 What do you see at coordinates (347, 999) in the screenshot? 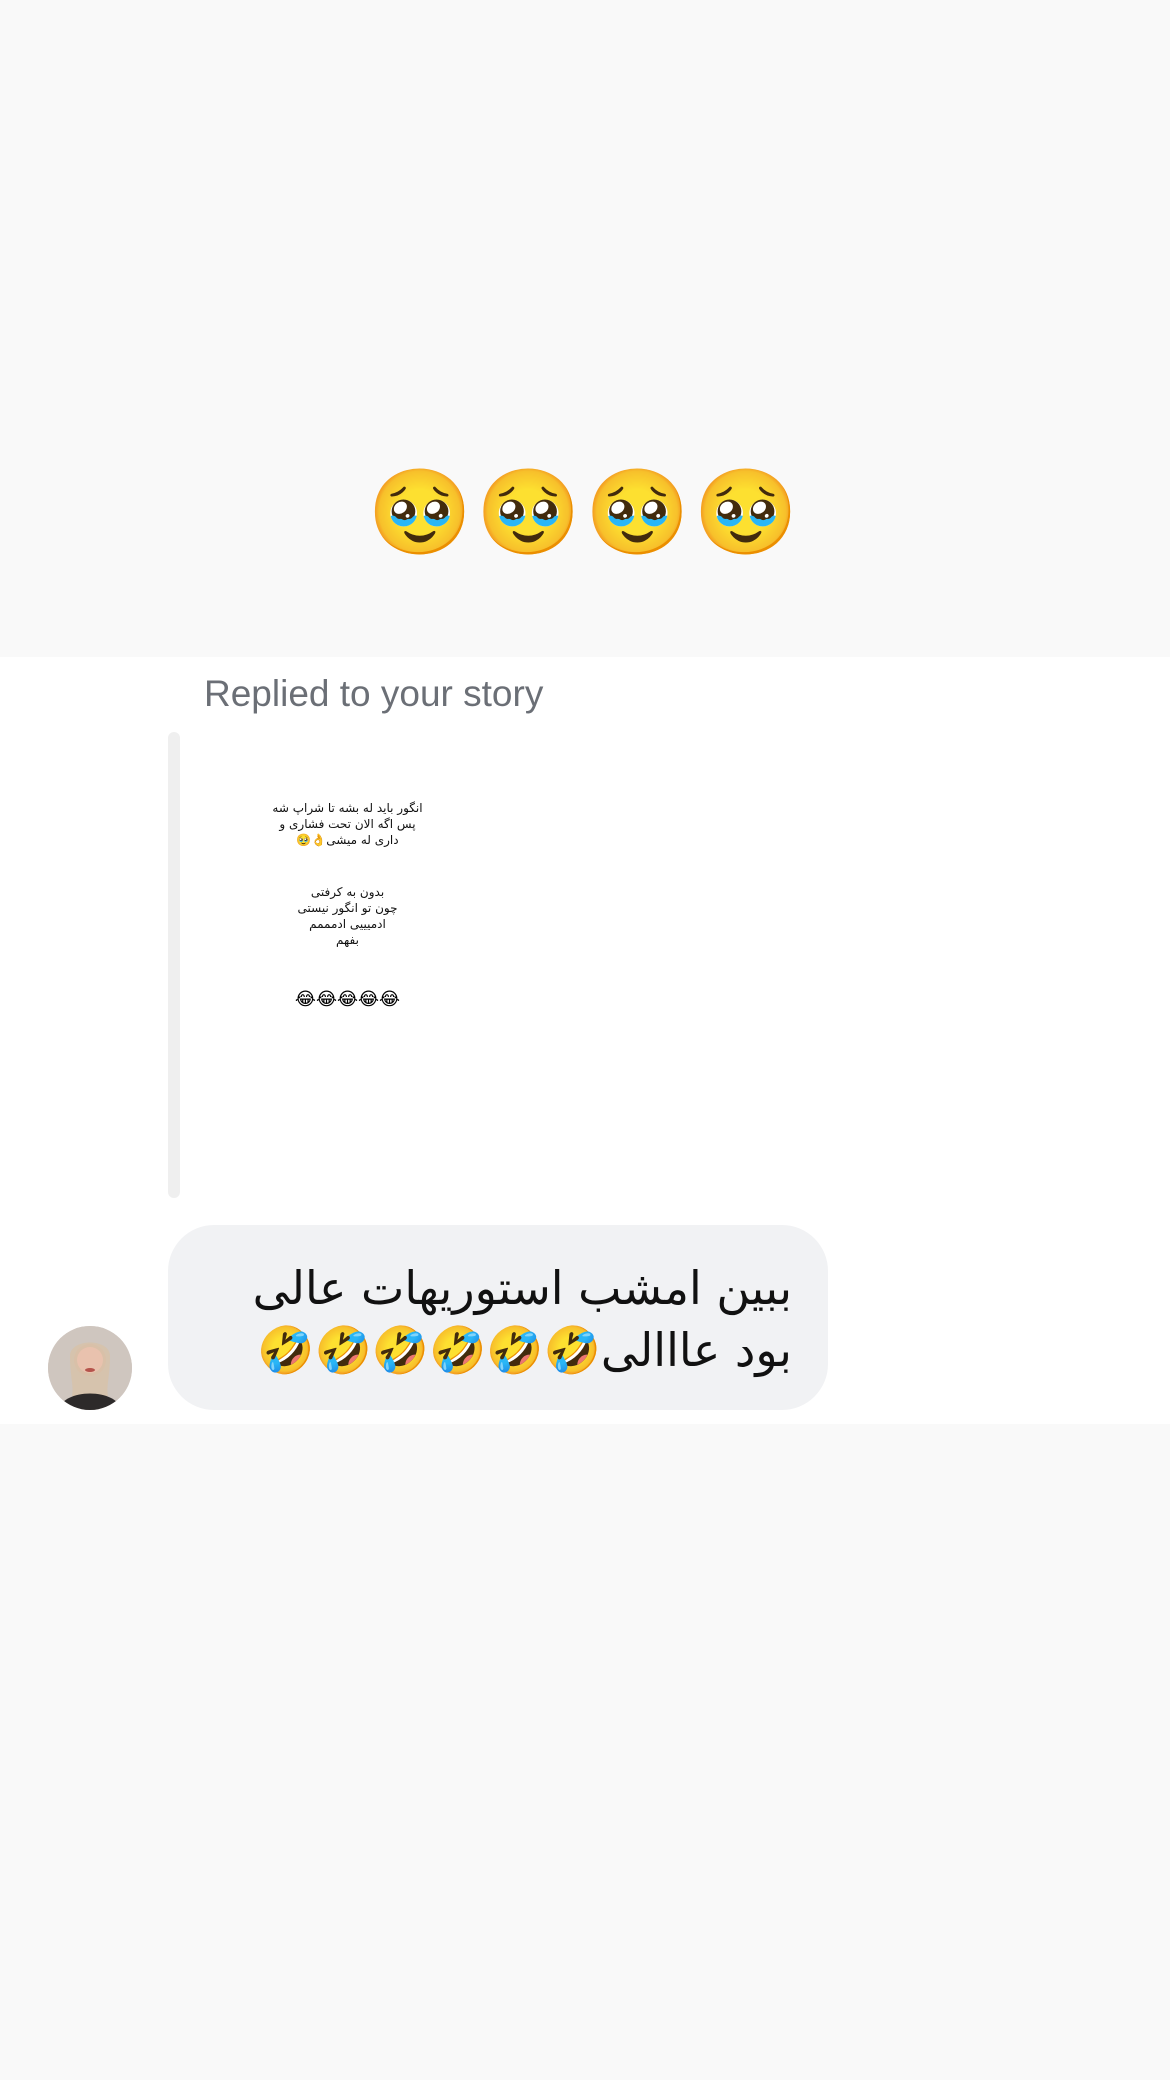
I see `story-emojis: 😂😂😂😂😂` at bounding box center [347, 999].